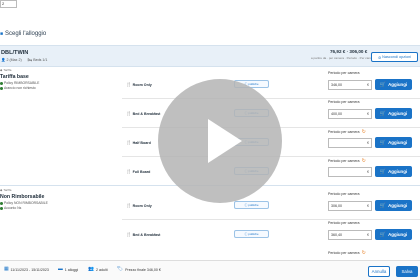 Image resolution: width=420 pixels, height=280 pixels. What do you see at coordinates (3, 60) in the screenshot?
I see `person-icon: 👤` at bounding box center [3, 60].